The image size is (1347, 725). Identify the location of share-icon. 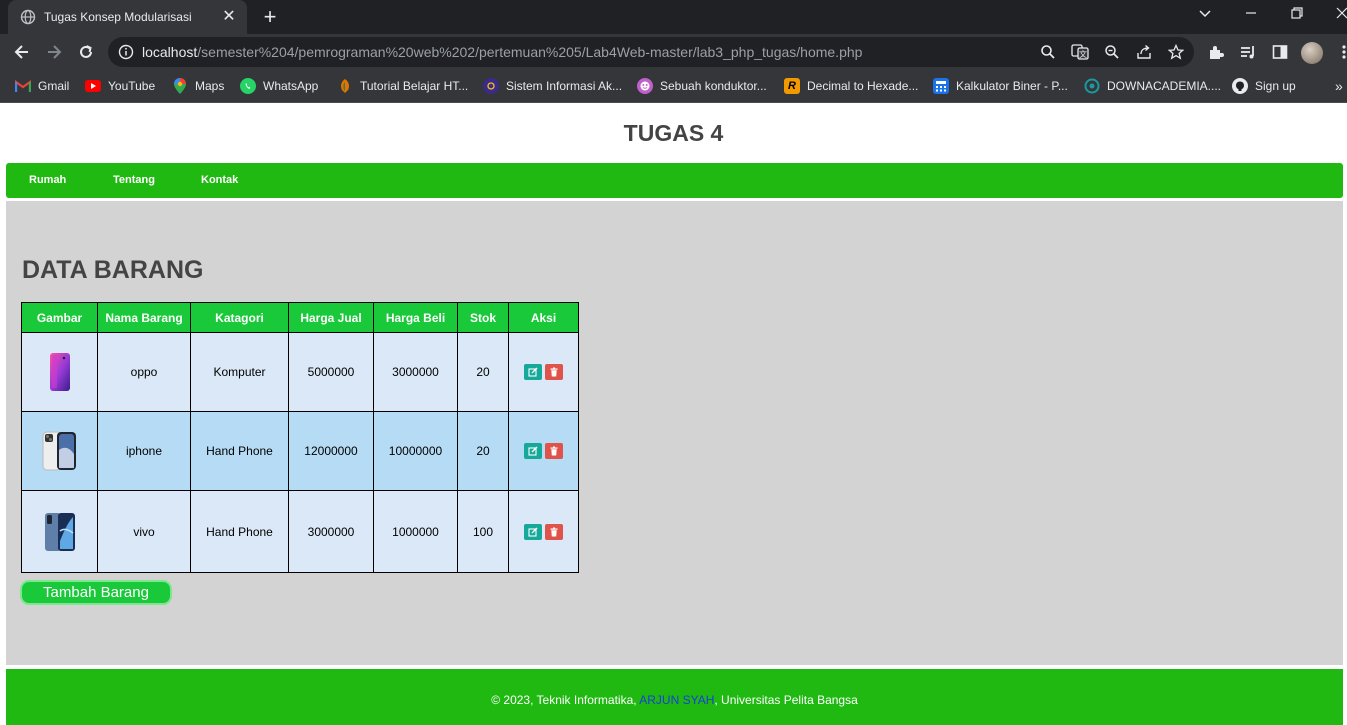
(1144, 52).